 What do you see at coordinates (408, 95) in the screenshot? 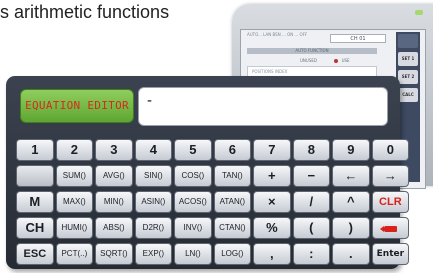
I see `device-side-button-calc: CALC` at bounding box center [408, 95].